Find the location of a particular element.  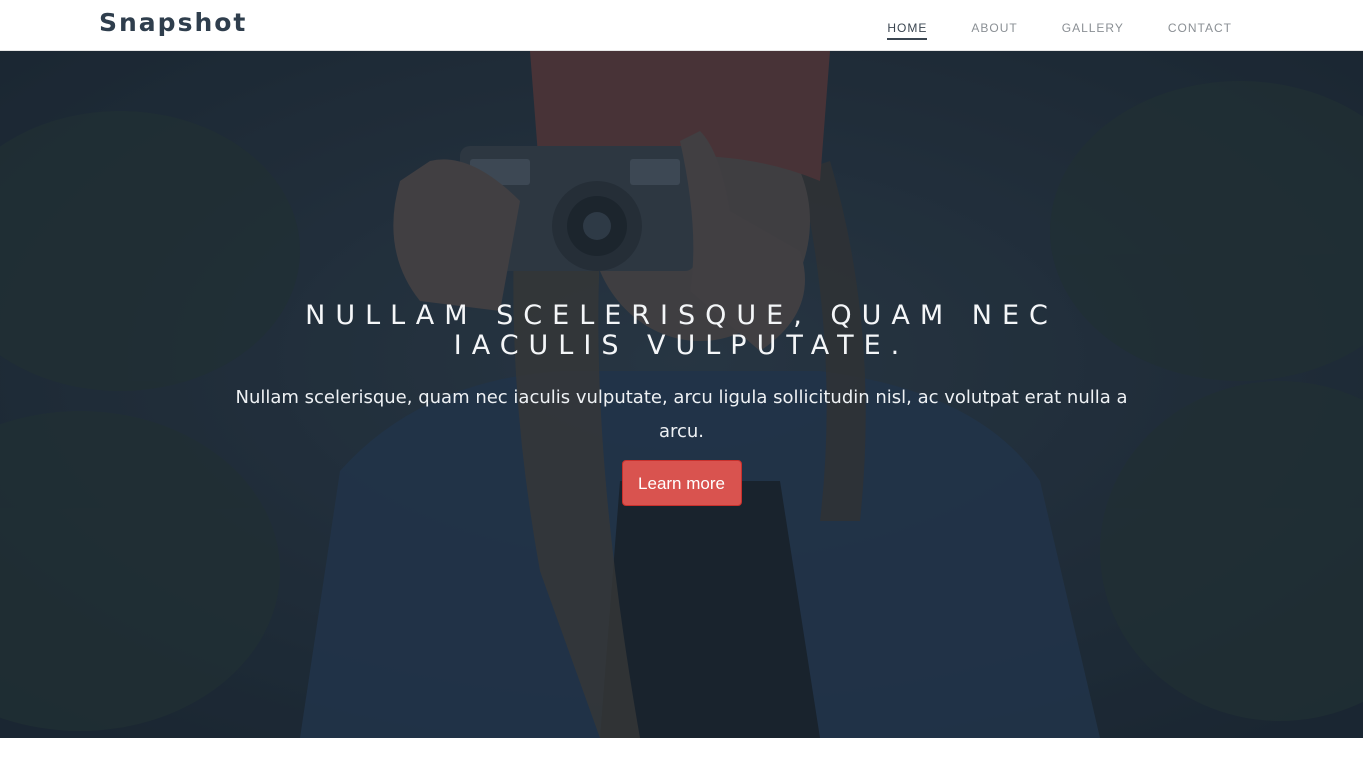

nav-item-contact: CONTACT is located at coordinates (1200, 28).